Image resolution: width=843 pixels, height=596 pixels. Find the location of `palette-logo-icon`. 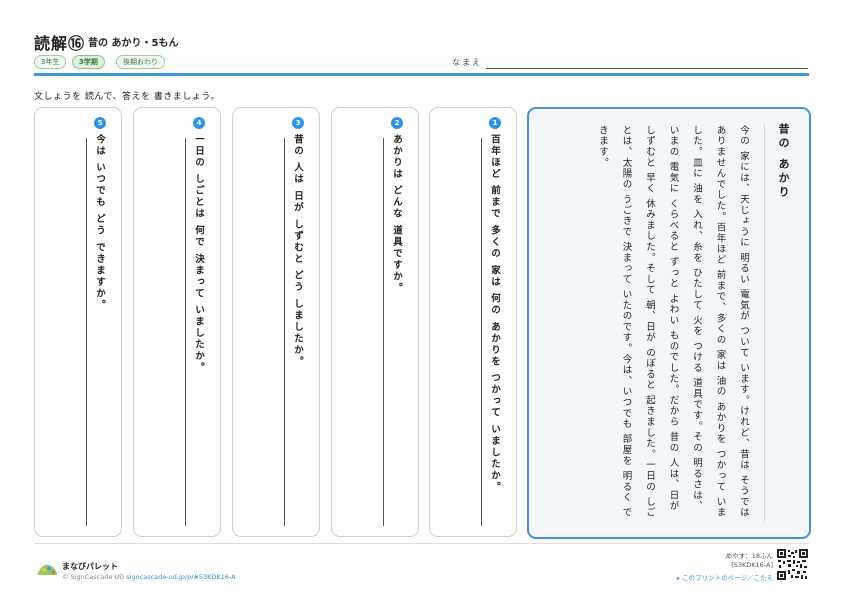

palette-logo-icon is located at coordinates (47, 569).